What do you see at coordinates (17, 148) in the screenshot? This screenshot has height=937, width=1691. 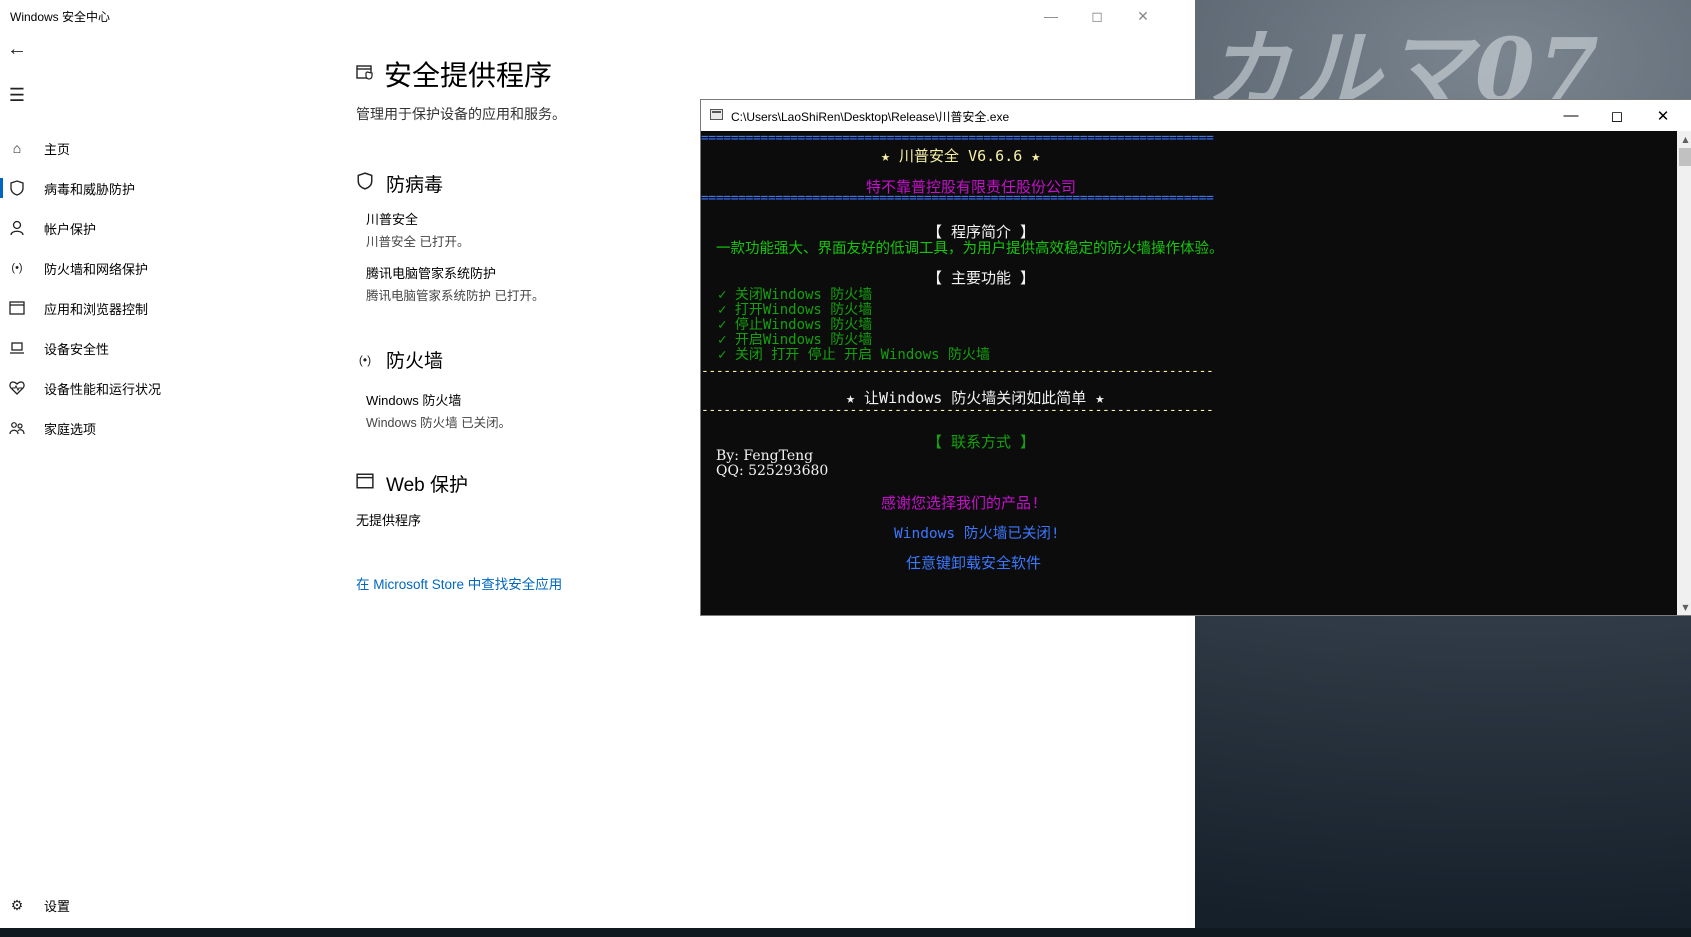 I see `home-icon: ⌂` at bounding box center [17, 148].